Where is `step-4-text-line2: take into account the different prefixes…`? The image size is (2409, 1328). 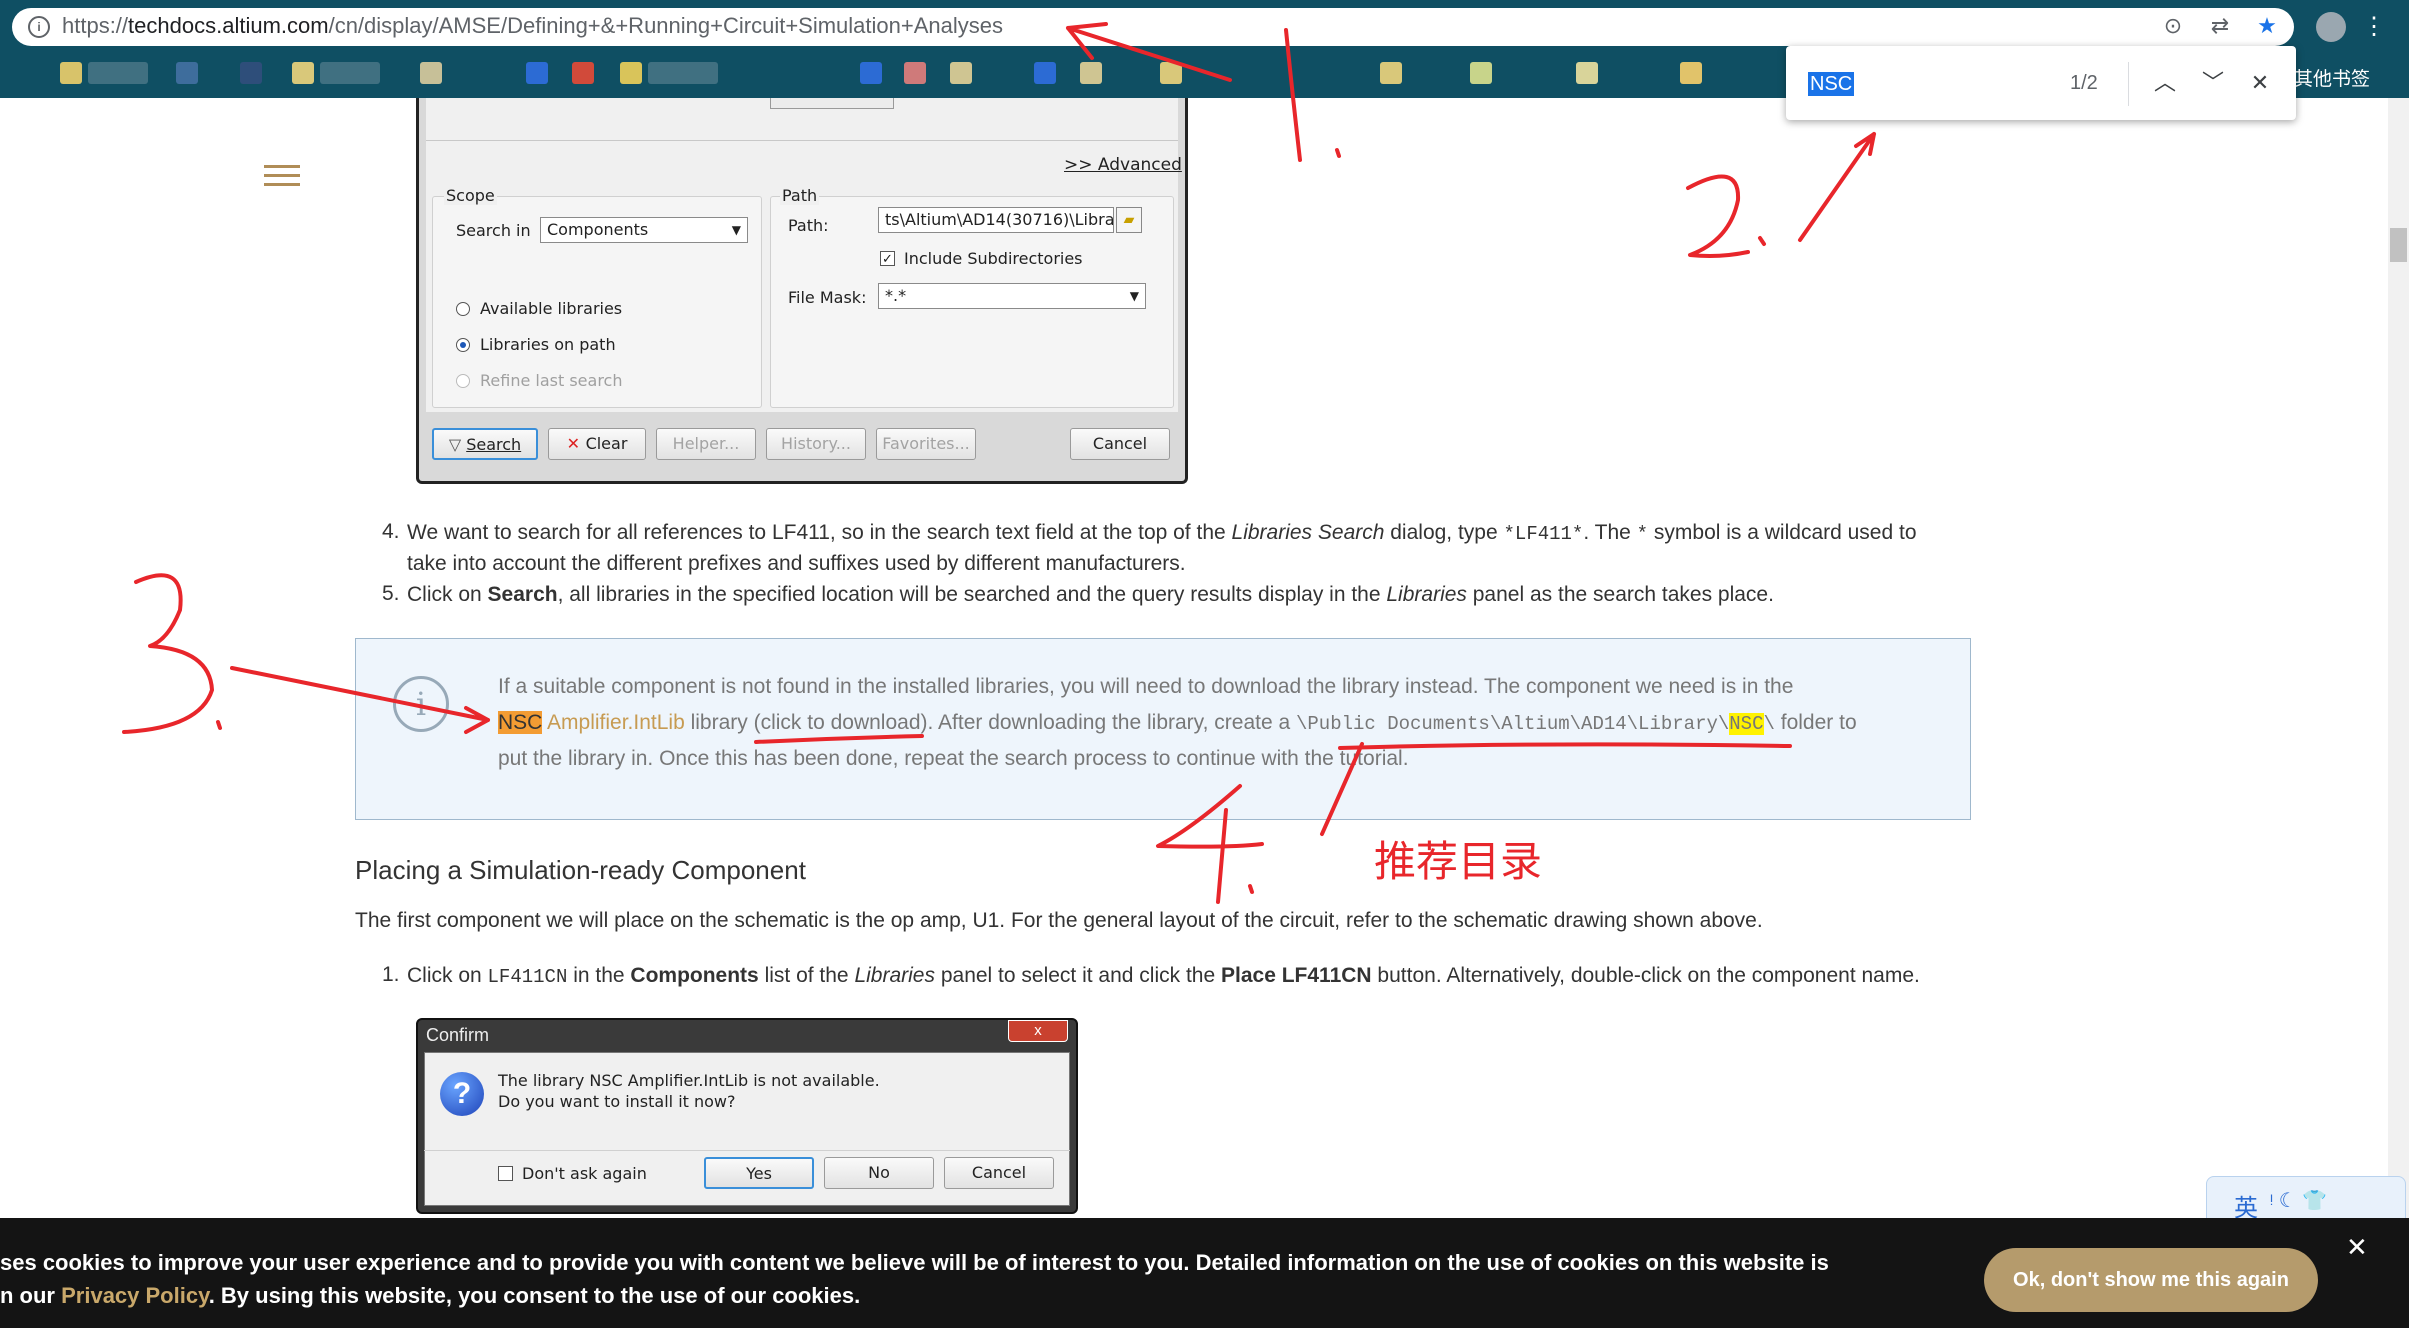 step-4-text-line2: take into account the different prefixes… is located at coordinates (796, 563).